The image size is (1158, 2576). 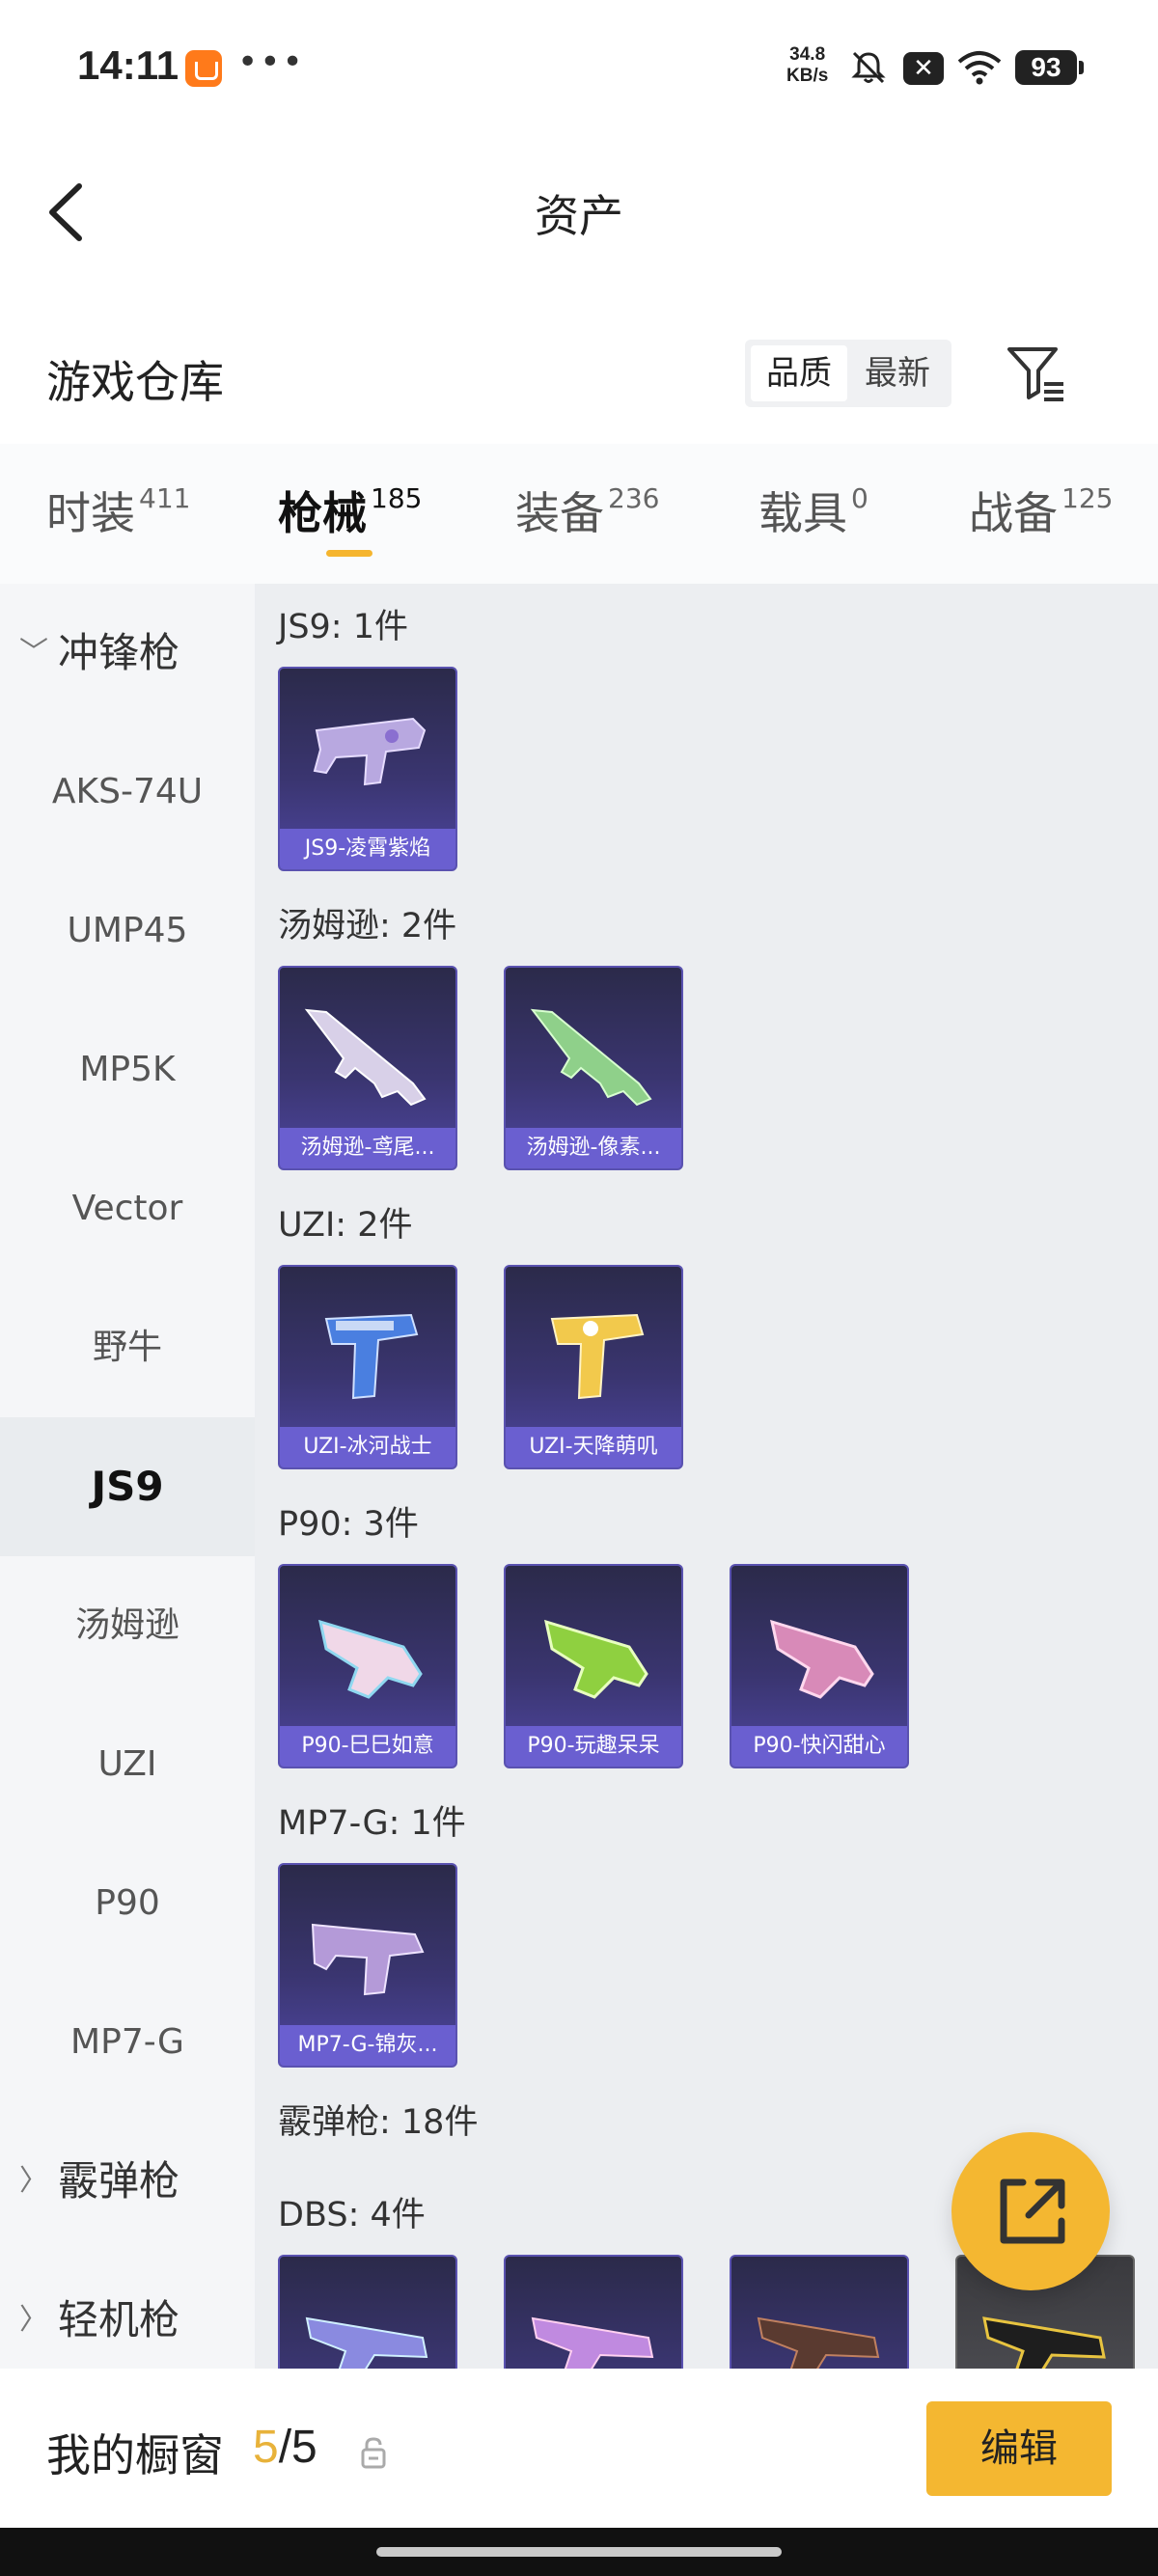 I want to click on item-card: UZI-冰河战士, so click(x=367, y=1367).